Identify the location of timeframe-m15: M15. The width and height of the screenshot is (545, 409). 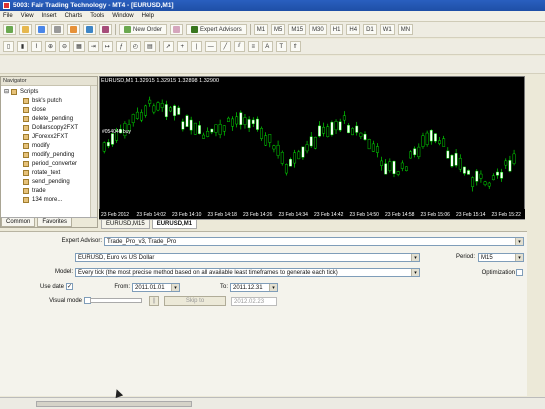
(297, 29).